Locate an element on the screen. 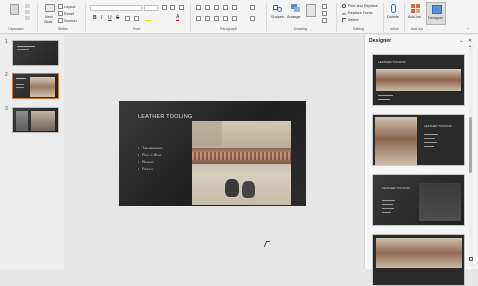 The height and width of the screenshot is (286, 478). chevron-down-icon: ⌄ is located at coordinates (461, 41).